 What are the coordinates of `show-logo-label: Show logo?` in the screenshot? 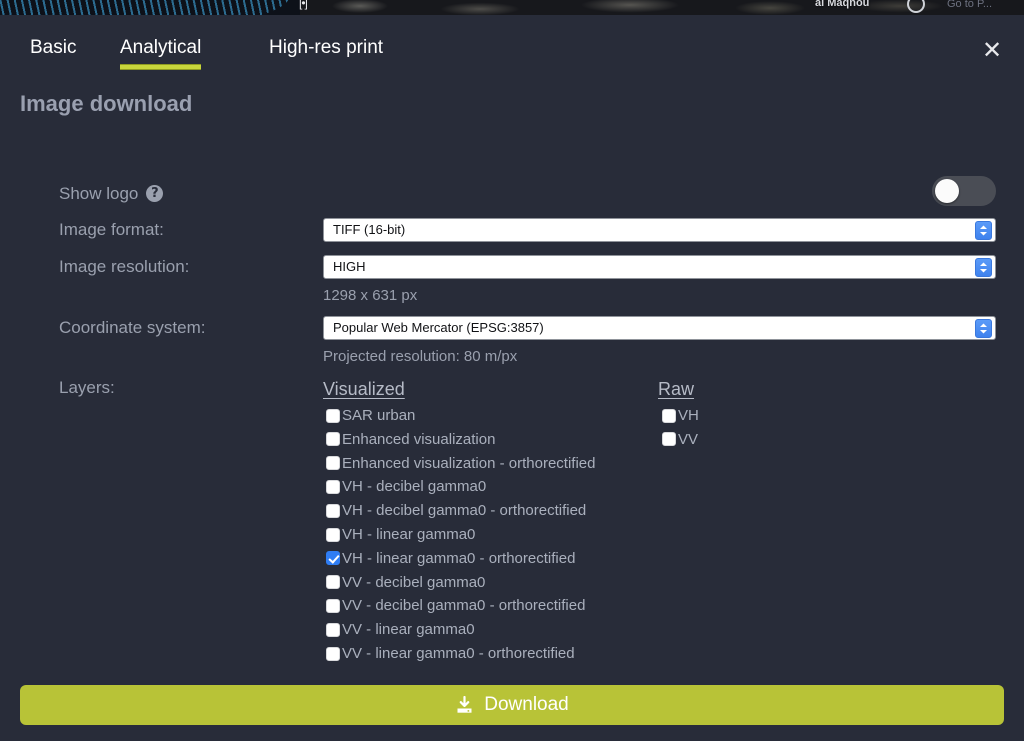 It's located at (111, 194).